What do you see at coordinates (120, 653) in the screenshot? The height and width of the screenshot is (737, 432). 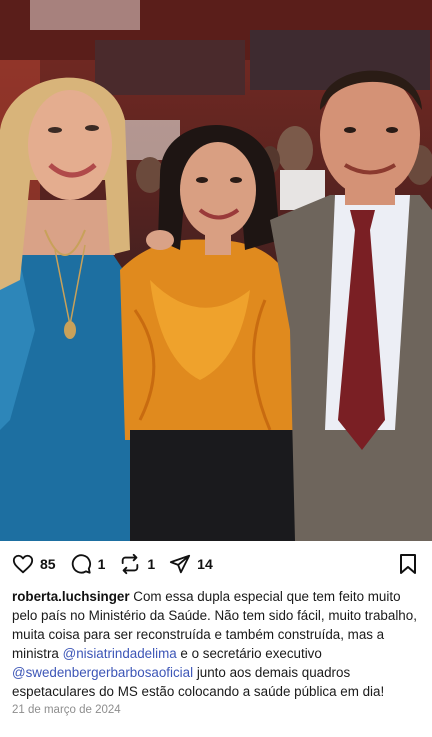 I see `mention-link: @nisiatrindadelima` at bounding box center [120, 653].